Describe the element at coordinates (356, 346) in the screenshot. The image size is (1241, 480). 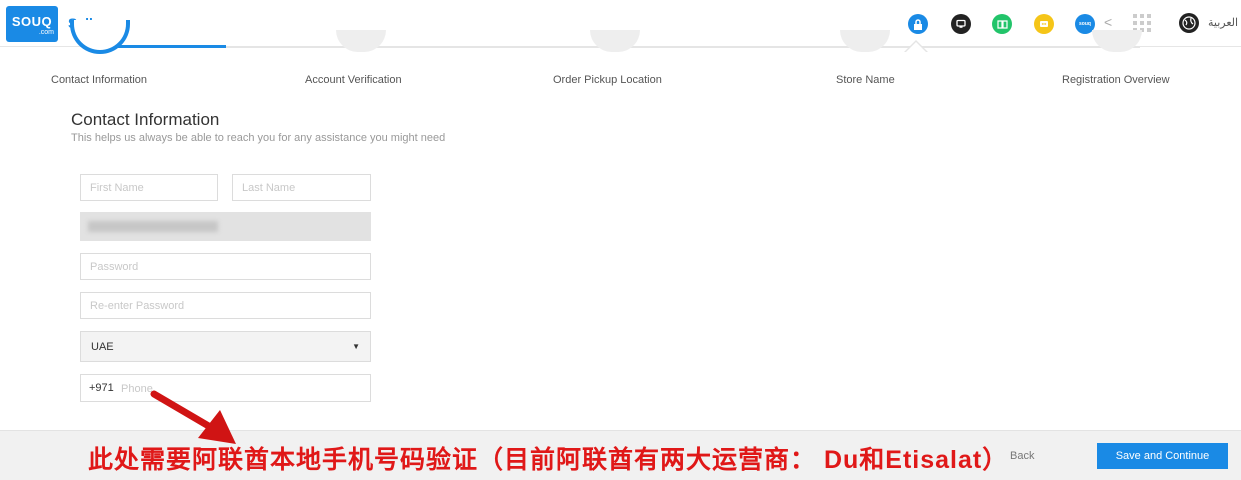
I see `caret-down-icon: ▼` at that location.